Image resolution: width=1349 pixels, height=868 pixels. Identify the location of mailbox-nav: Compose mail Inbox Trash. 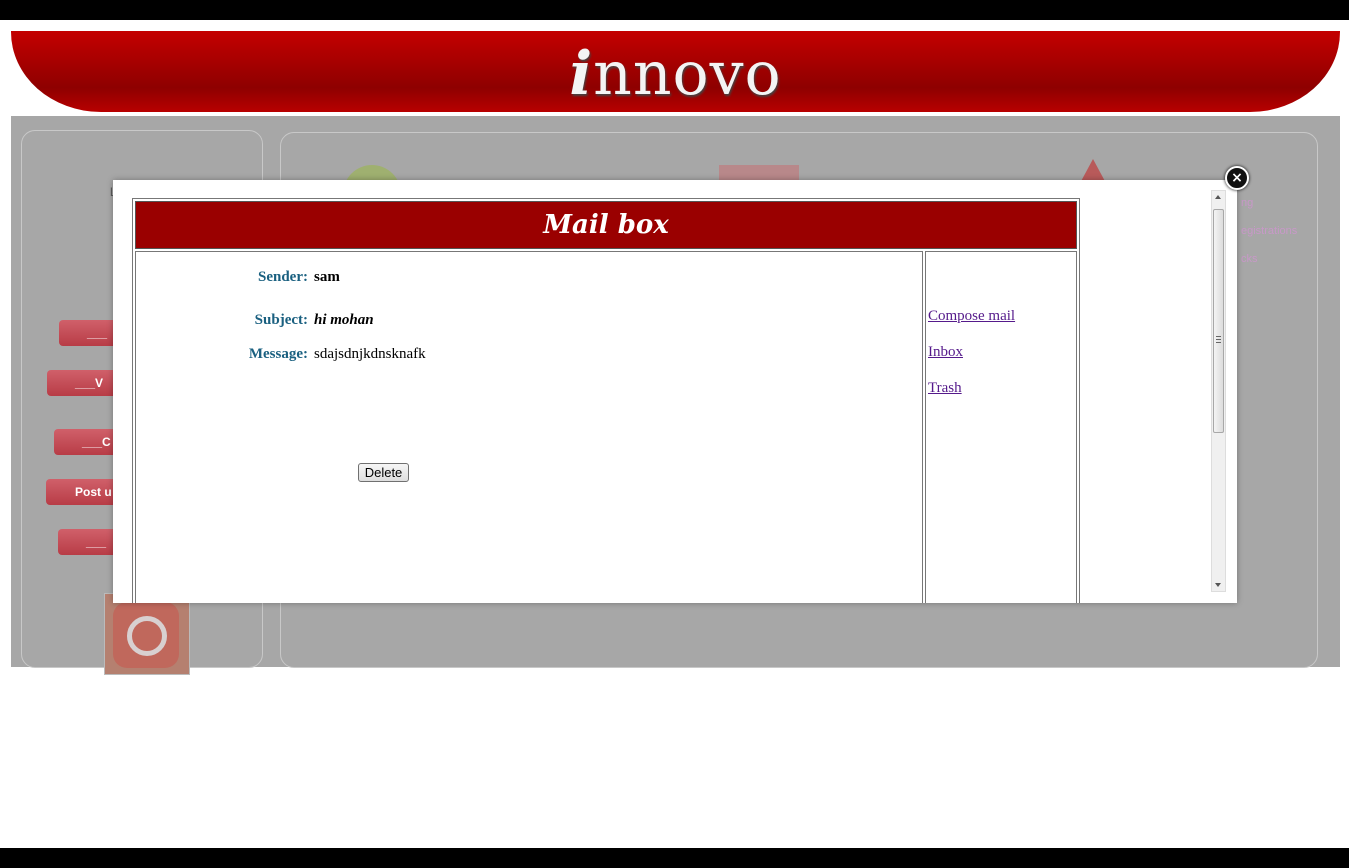
(1001, 427).